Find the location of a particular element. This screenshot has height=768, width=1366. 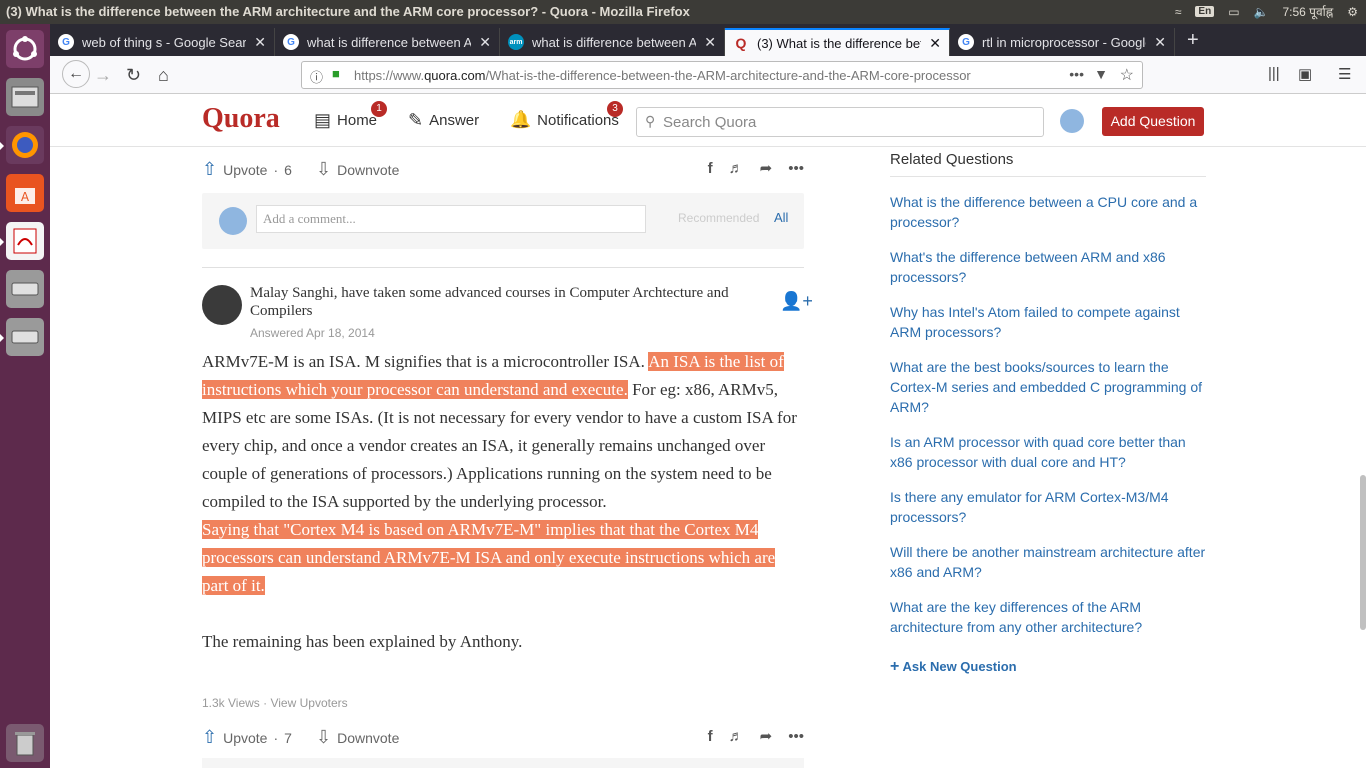

tab-google-search: G web of thing s - Google Search ✕ is located at coordinates (162, 42).